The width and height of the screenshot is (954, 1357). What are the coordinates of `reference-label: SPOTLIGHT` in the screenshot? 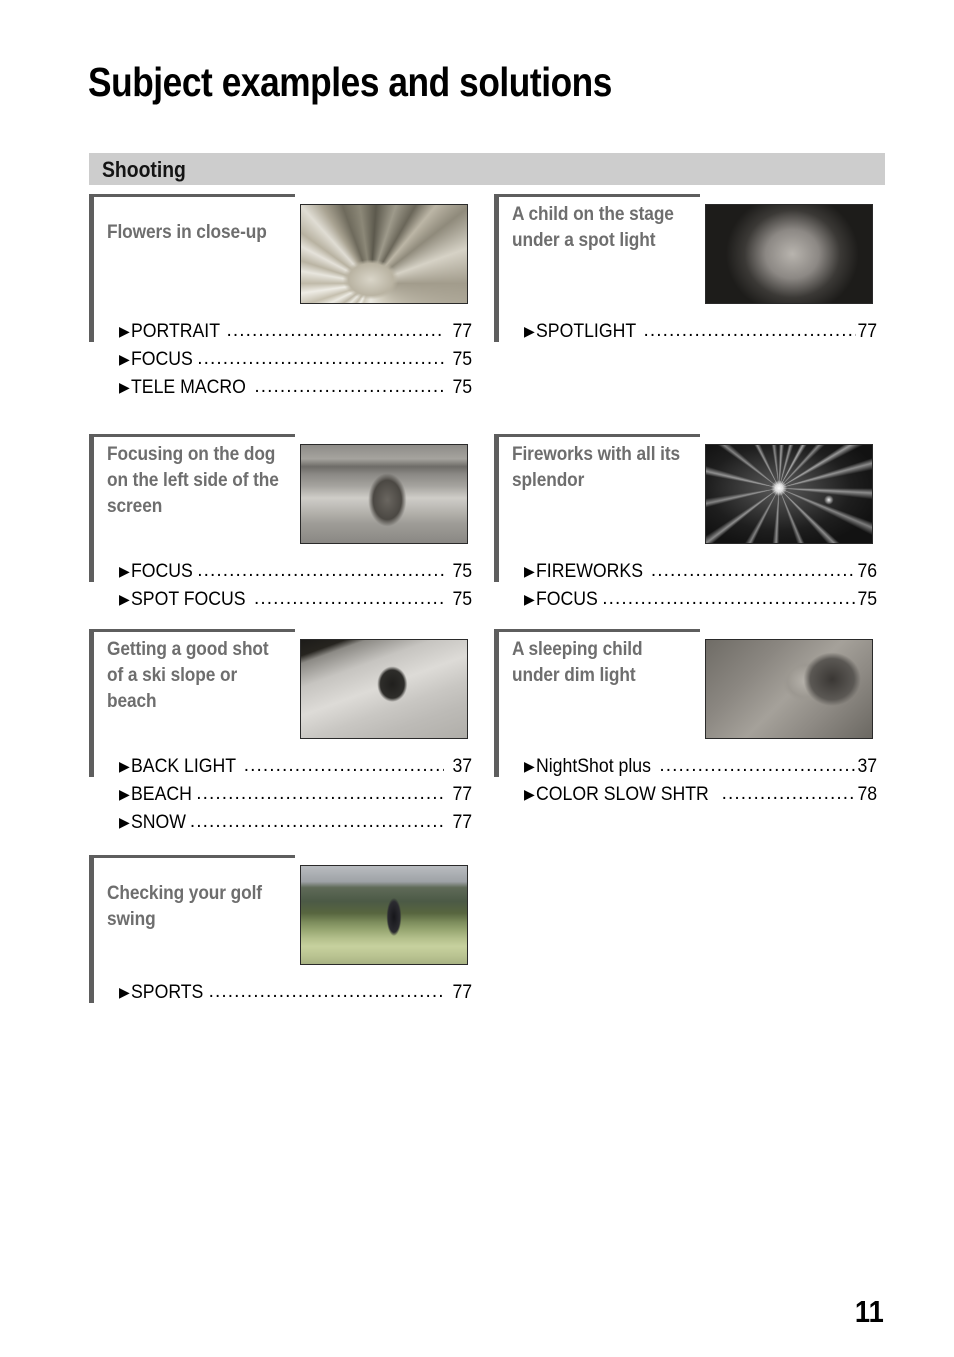 It's located at (585, 331).